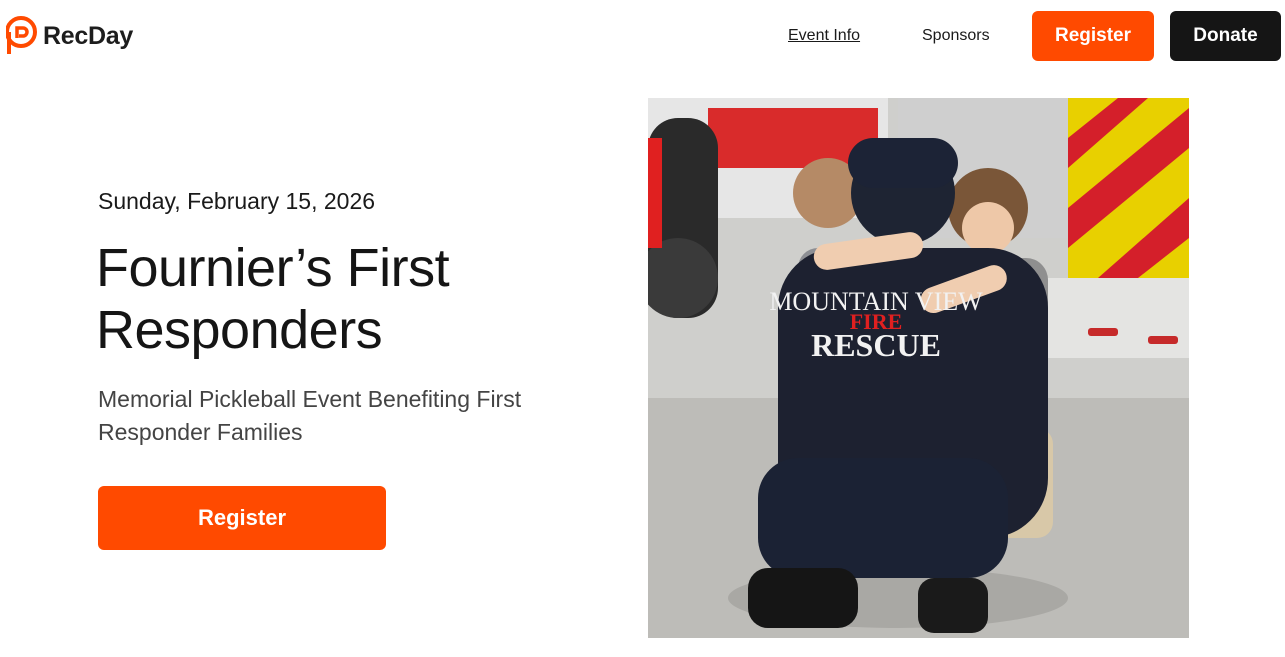 The width and height of the screenshot is (1285, 657). What do you see at coordinates (88, 35) in the screenshot?
I see `logo-text: RecDay` at bounding box center [88, 35].